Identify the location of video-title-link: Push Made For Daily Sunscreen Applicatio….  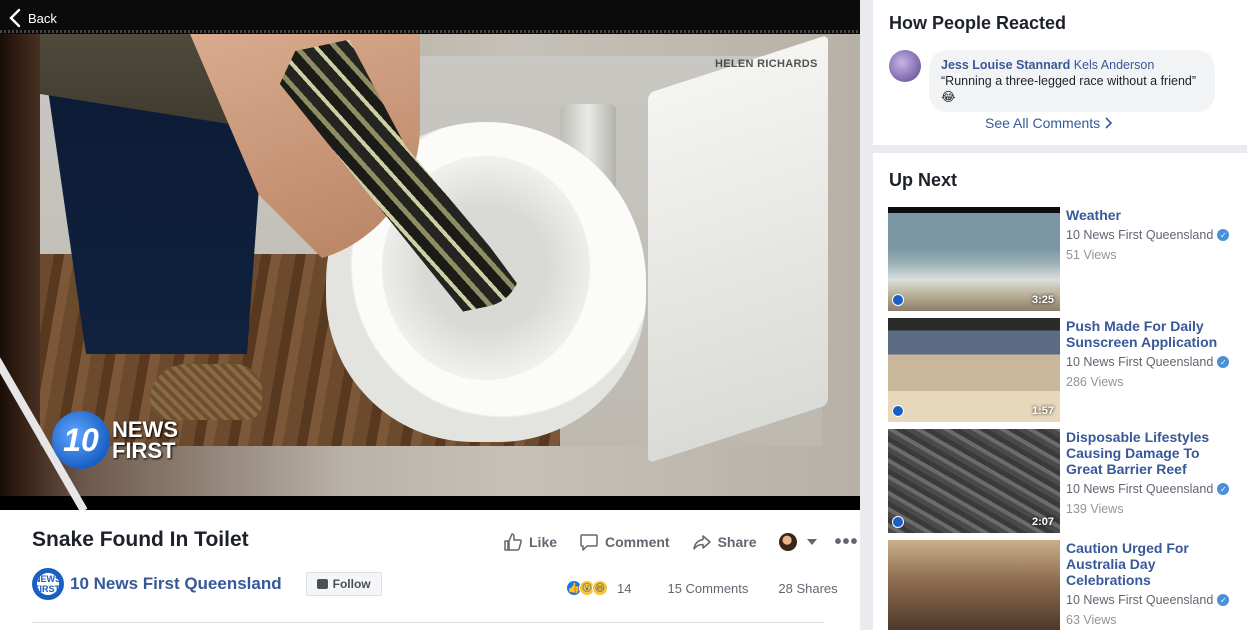
(1151, 334).